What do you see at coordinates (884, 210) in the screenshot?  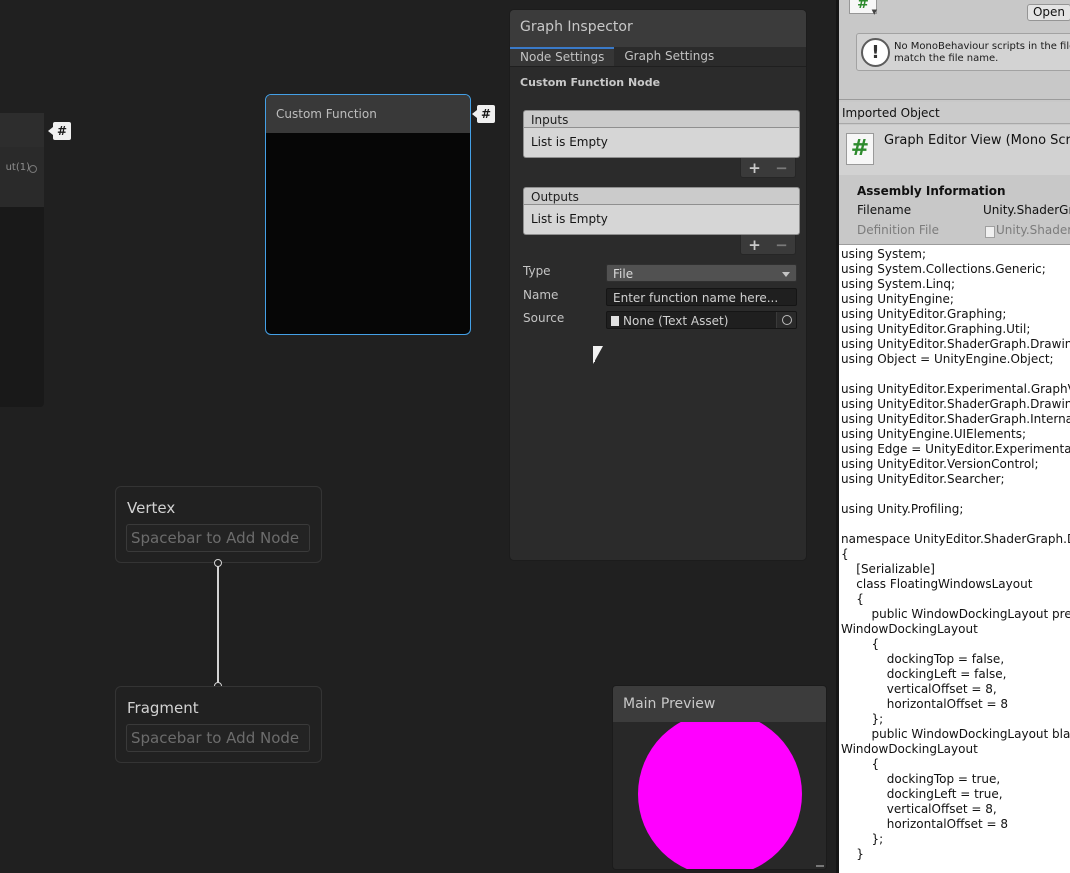 I see `filename-label: Filename` at bounding box center [884, 210].